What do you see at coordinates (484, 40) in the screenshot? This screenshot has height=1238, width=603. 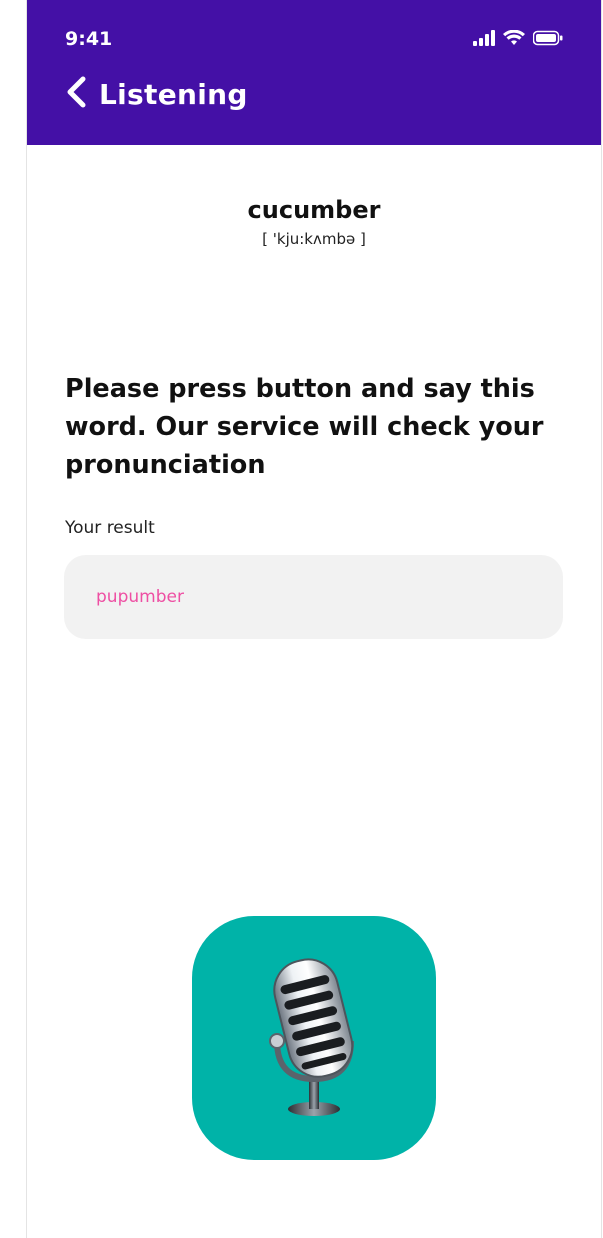 I see `cellular-signal-icon` at bounding box center [484, 40].